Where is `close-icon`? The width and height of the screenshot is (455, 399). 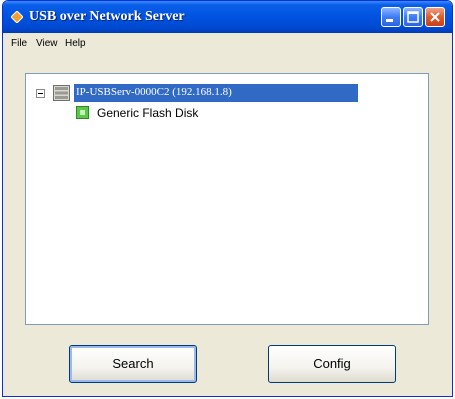
close-icon is located at coordinates (435, 17).